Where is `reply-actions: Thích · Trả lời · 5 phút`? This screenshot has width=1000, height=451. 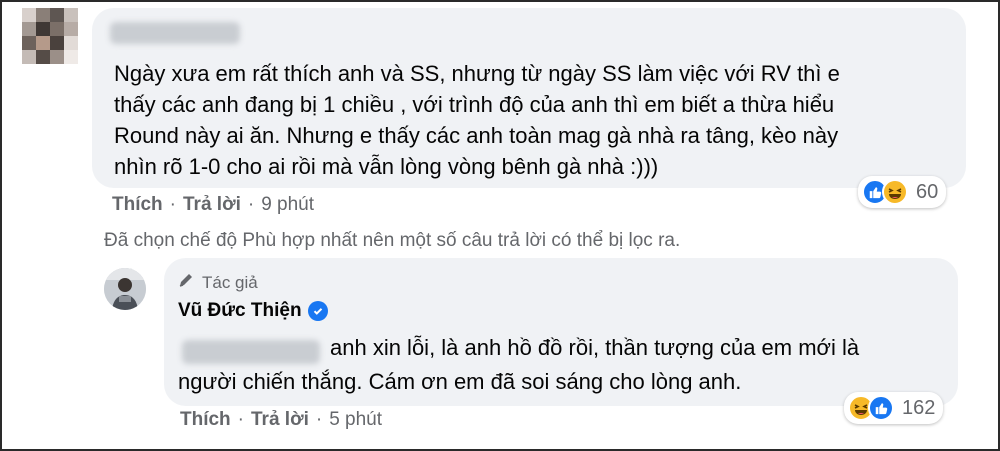
reply-actions: Thích · Trả lời · 5 phút is located at coordinates (281, 420).